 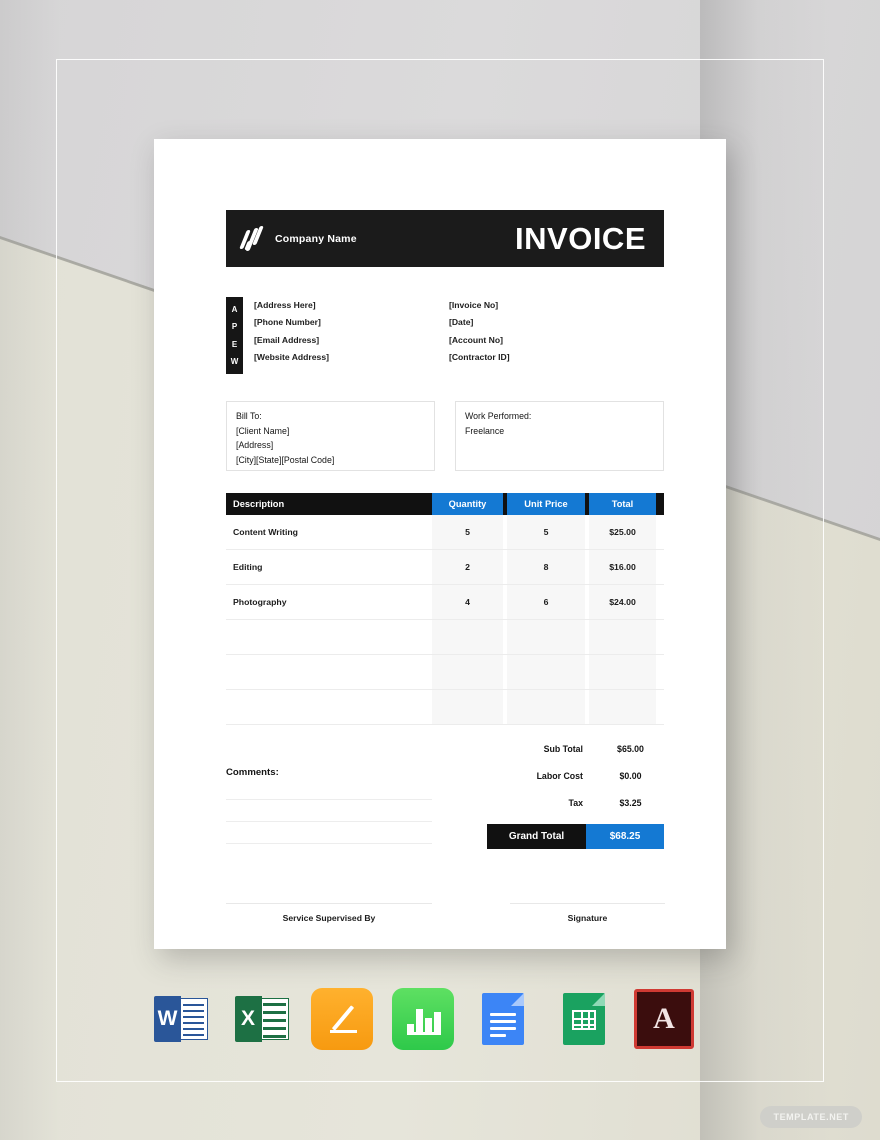 What do you see at coordinates (546, 602) in the screenshot?
I see `row-unit-price: 6` at bounding box center [546, 602].